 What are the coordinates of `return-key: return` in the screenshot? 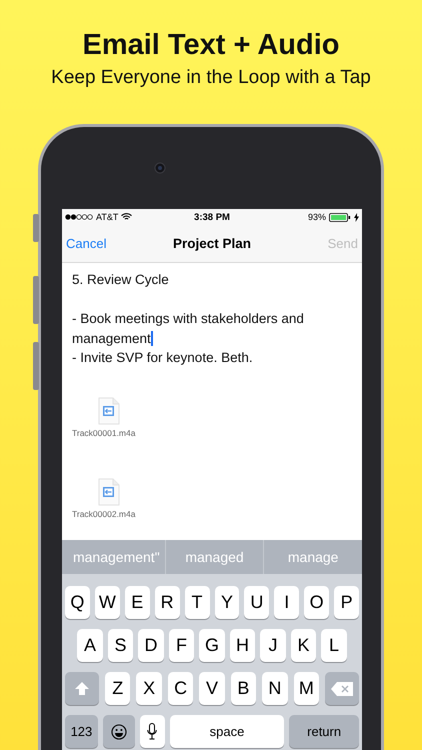 It's located at (324, 731).